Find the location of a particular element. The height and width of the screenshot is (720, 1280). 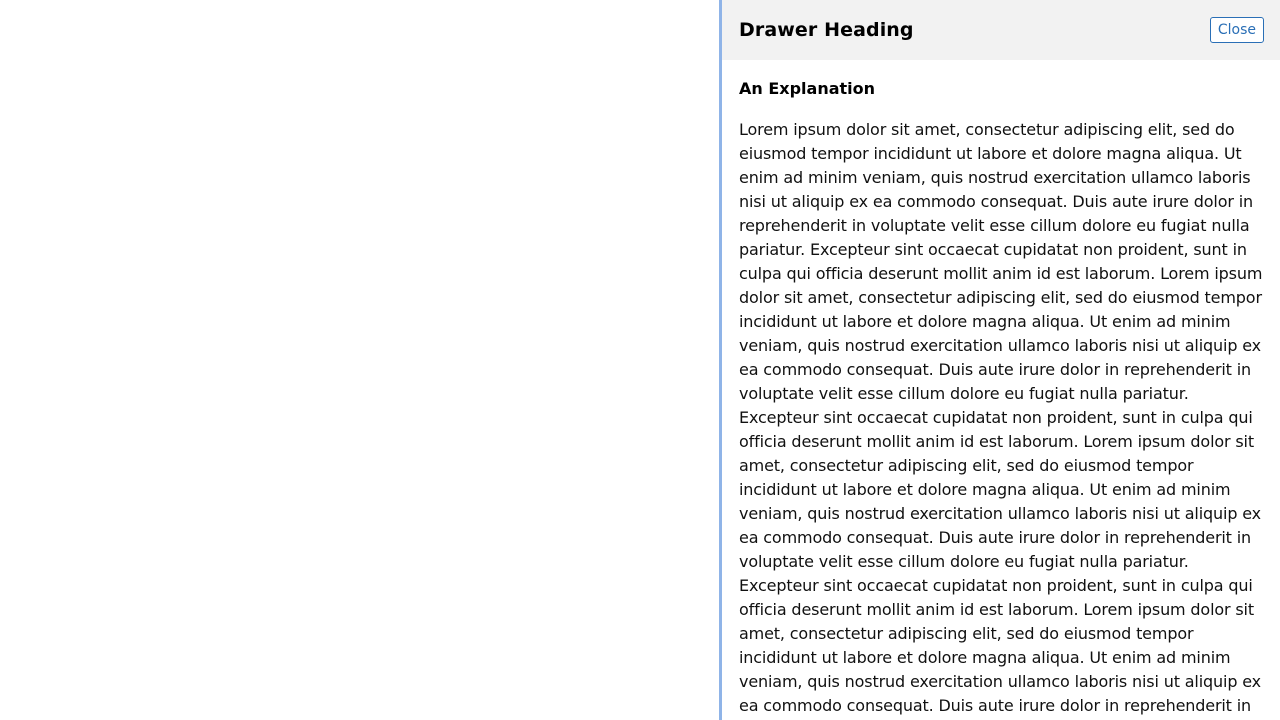

drawer-heading: Drawer Heading is located at coordinates (826, 30).